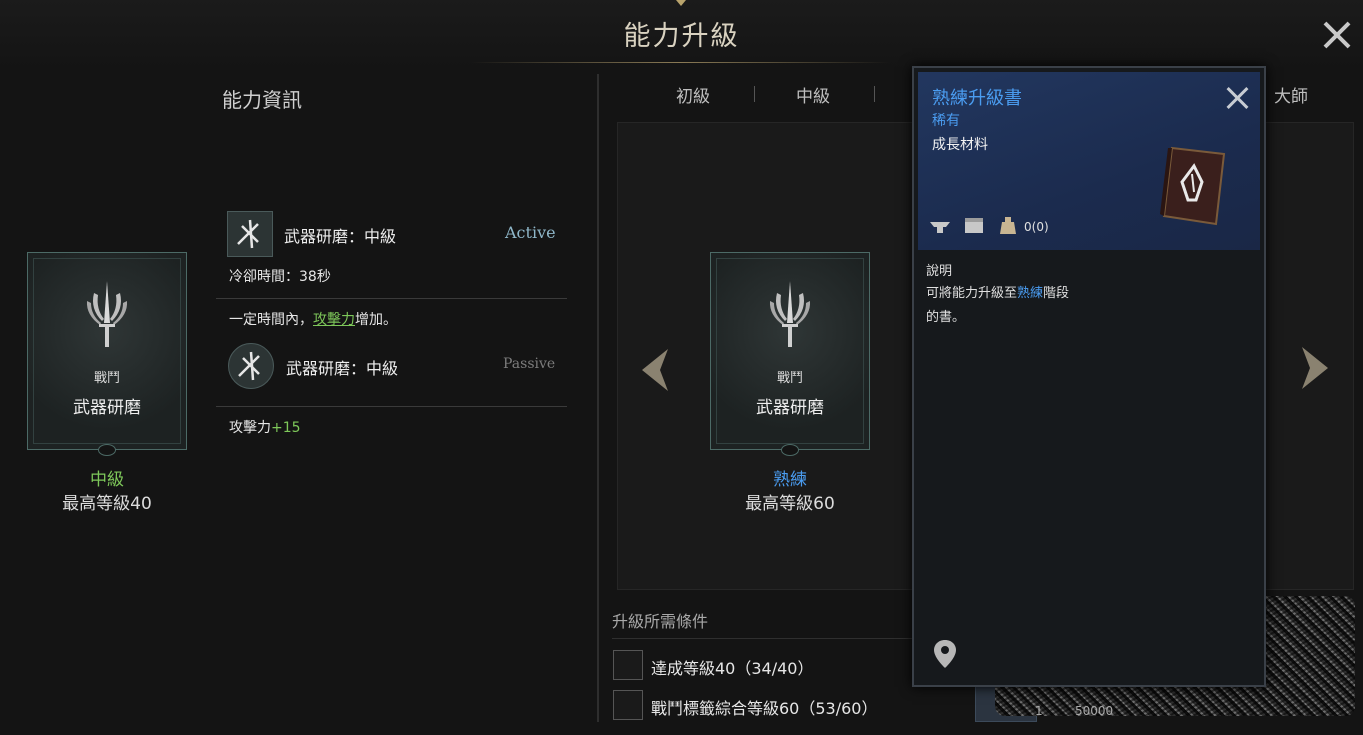 The width and height of the screenshot is (1363, 735). Describe the element at coordinates (977, 98) in the screenshot. I see `tooltip-title: 熟練升級書` at that location.